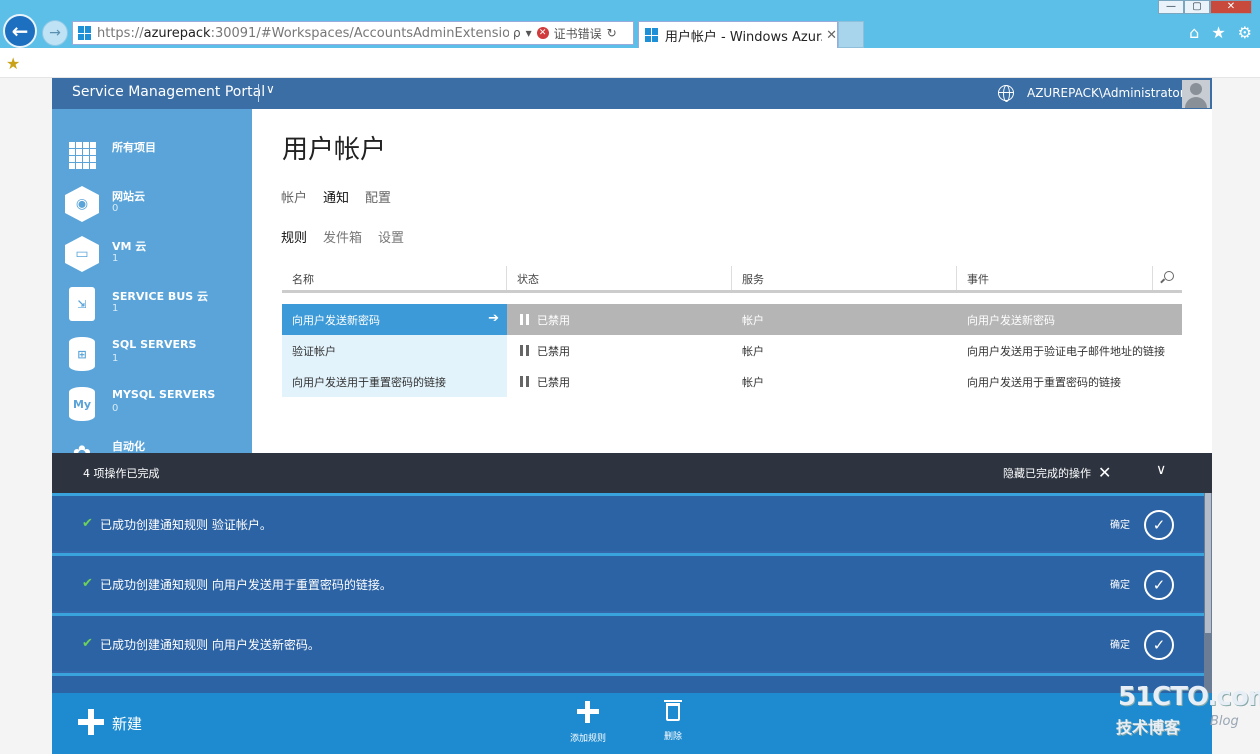 Image resolution: width=1260 pixels, height=754 pixels. I want to click on table-row: 向用户发送新密码 ➔ 已禁用 帐户 向用户发送新密码, so click(732, 319).